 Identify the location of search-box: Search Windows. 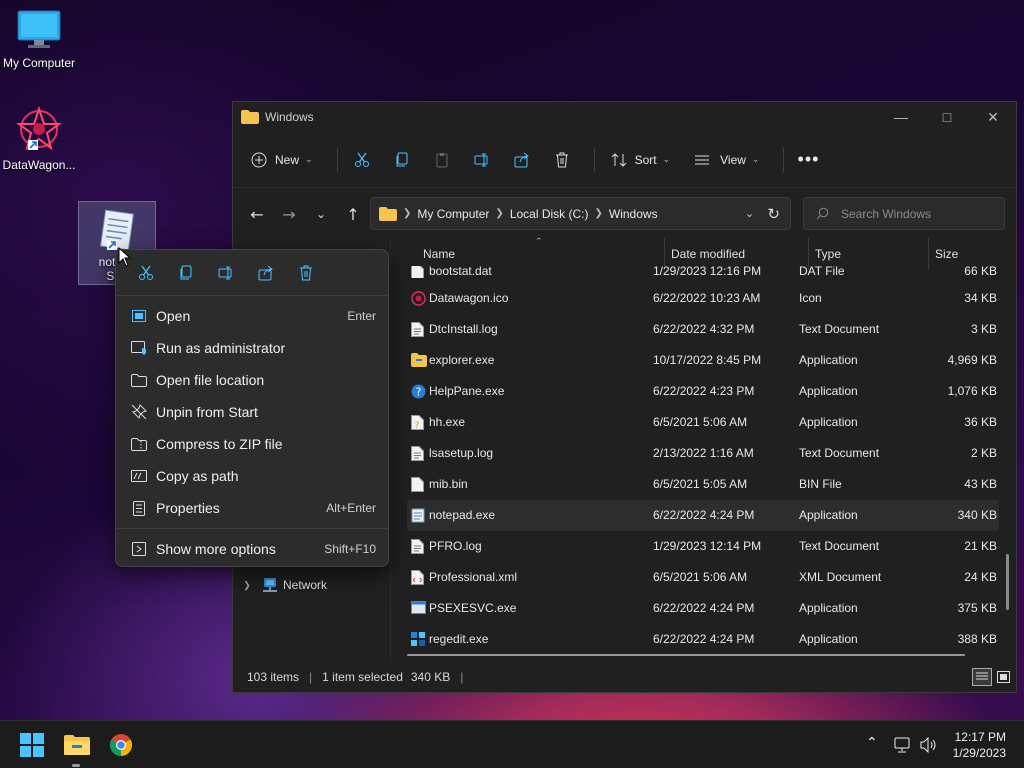
(904, 213).